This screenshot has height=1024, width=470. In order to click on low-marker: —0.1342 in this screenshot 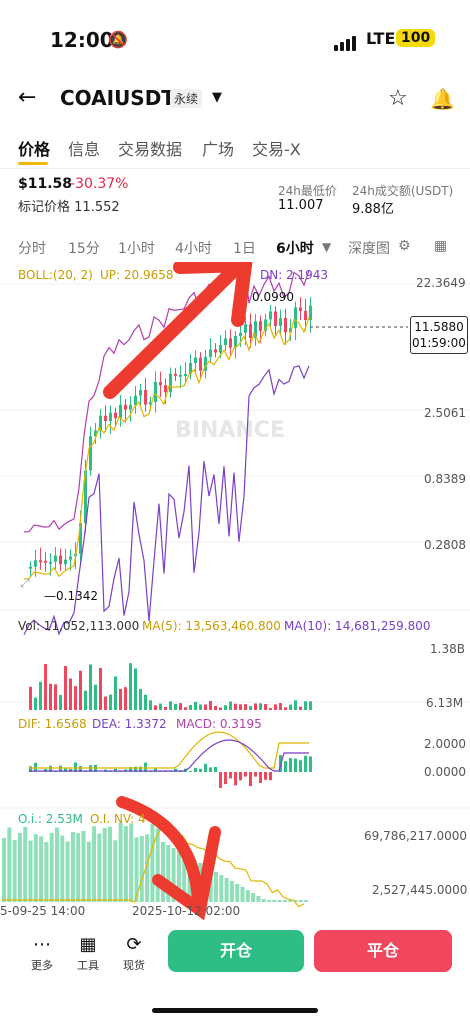, I will do `click(71, 596)`.